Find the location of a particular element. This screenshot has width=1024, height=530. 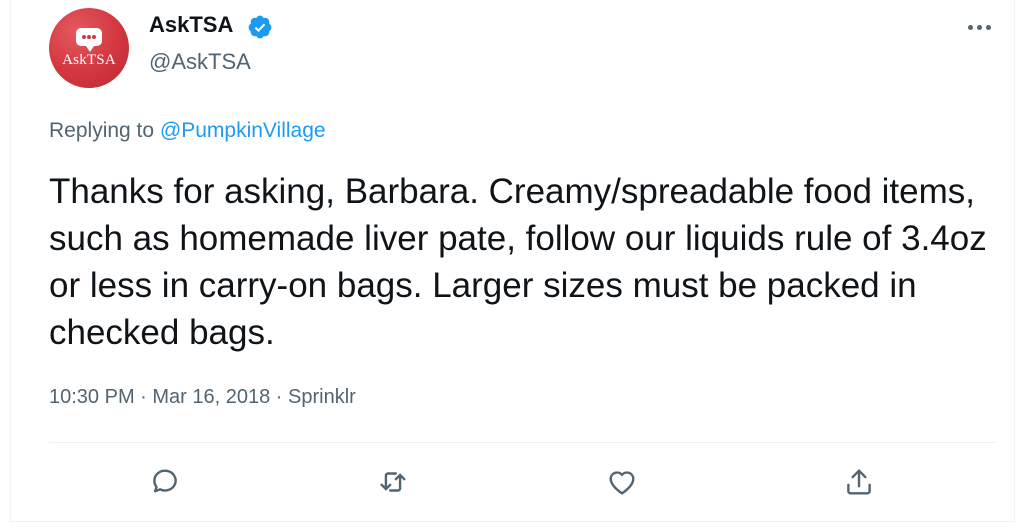

chat-bubble-icon is located at coordinates (89, 40).